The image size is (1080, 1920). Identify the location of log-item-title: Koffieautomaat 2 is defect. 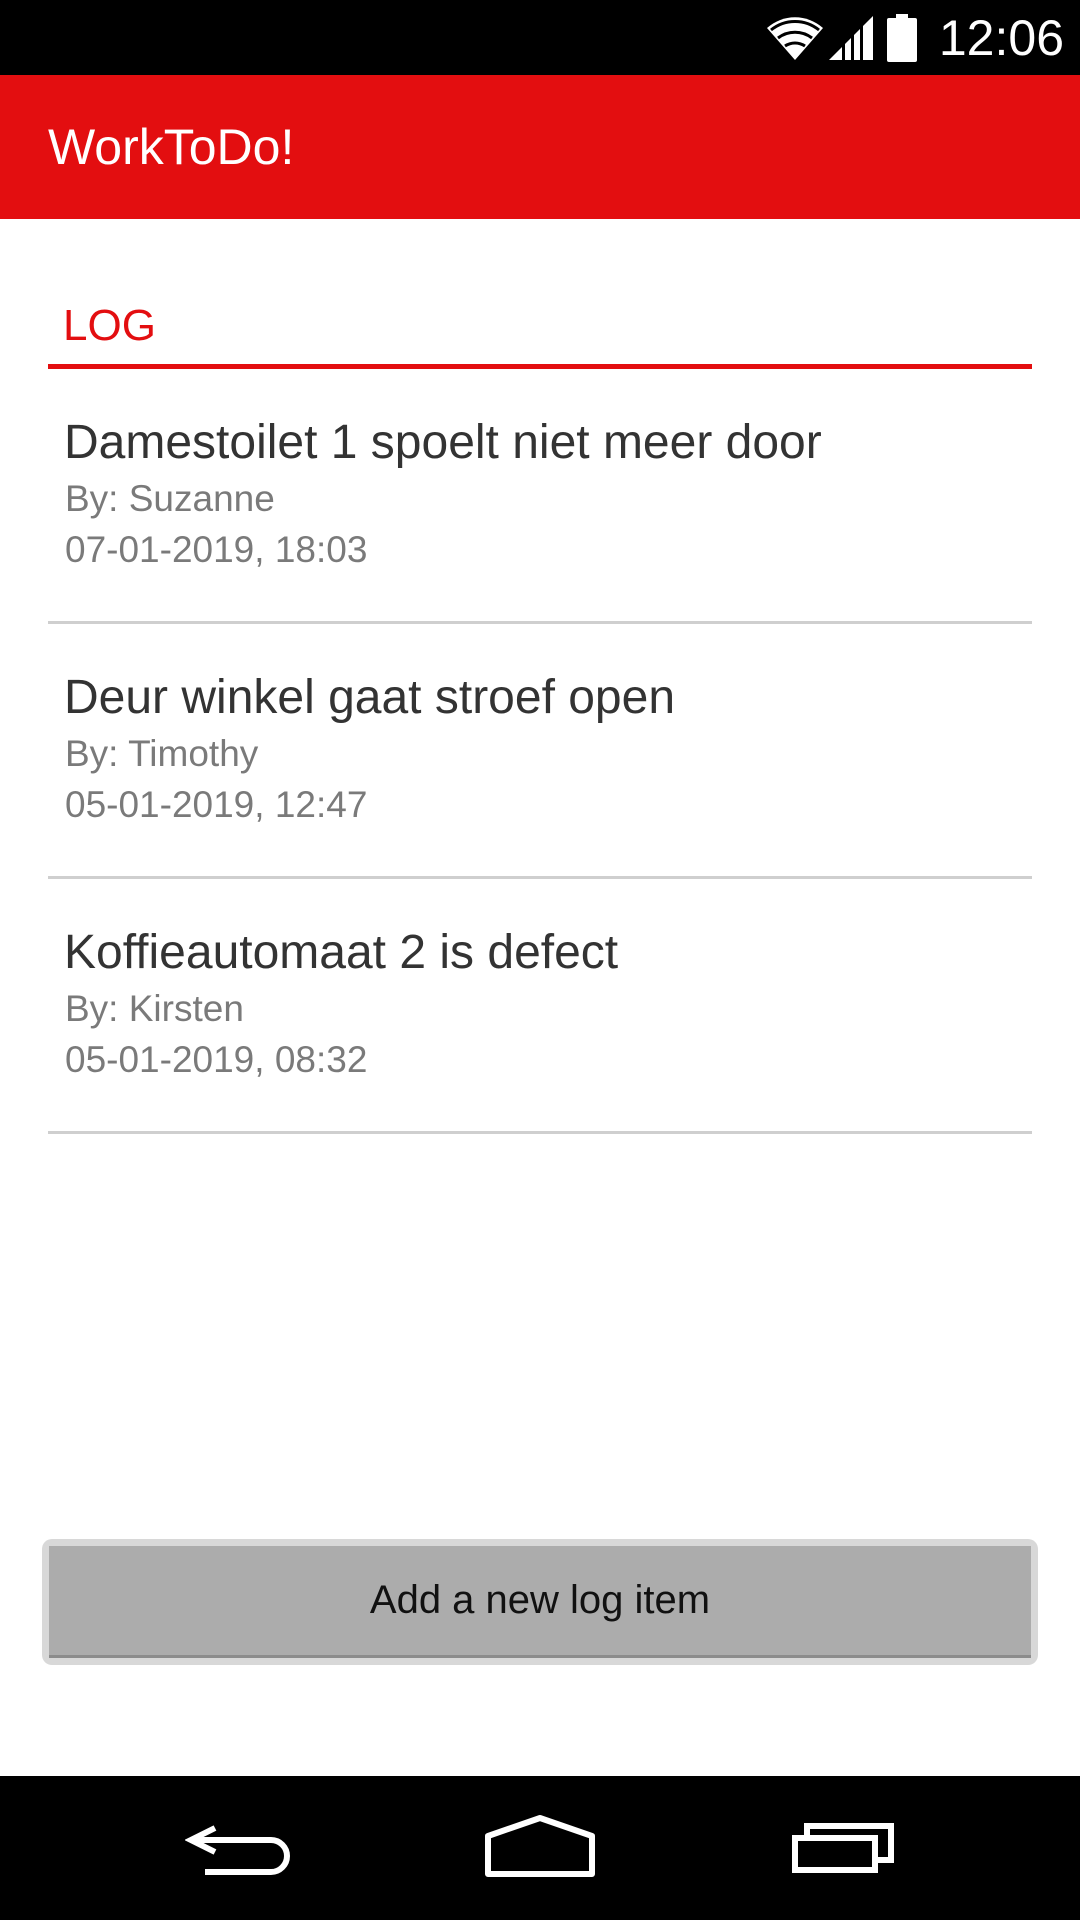
(341, 952).